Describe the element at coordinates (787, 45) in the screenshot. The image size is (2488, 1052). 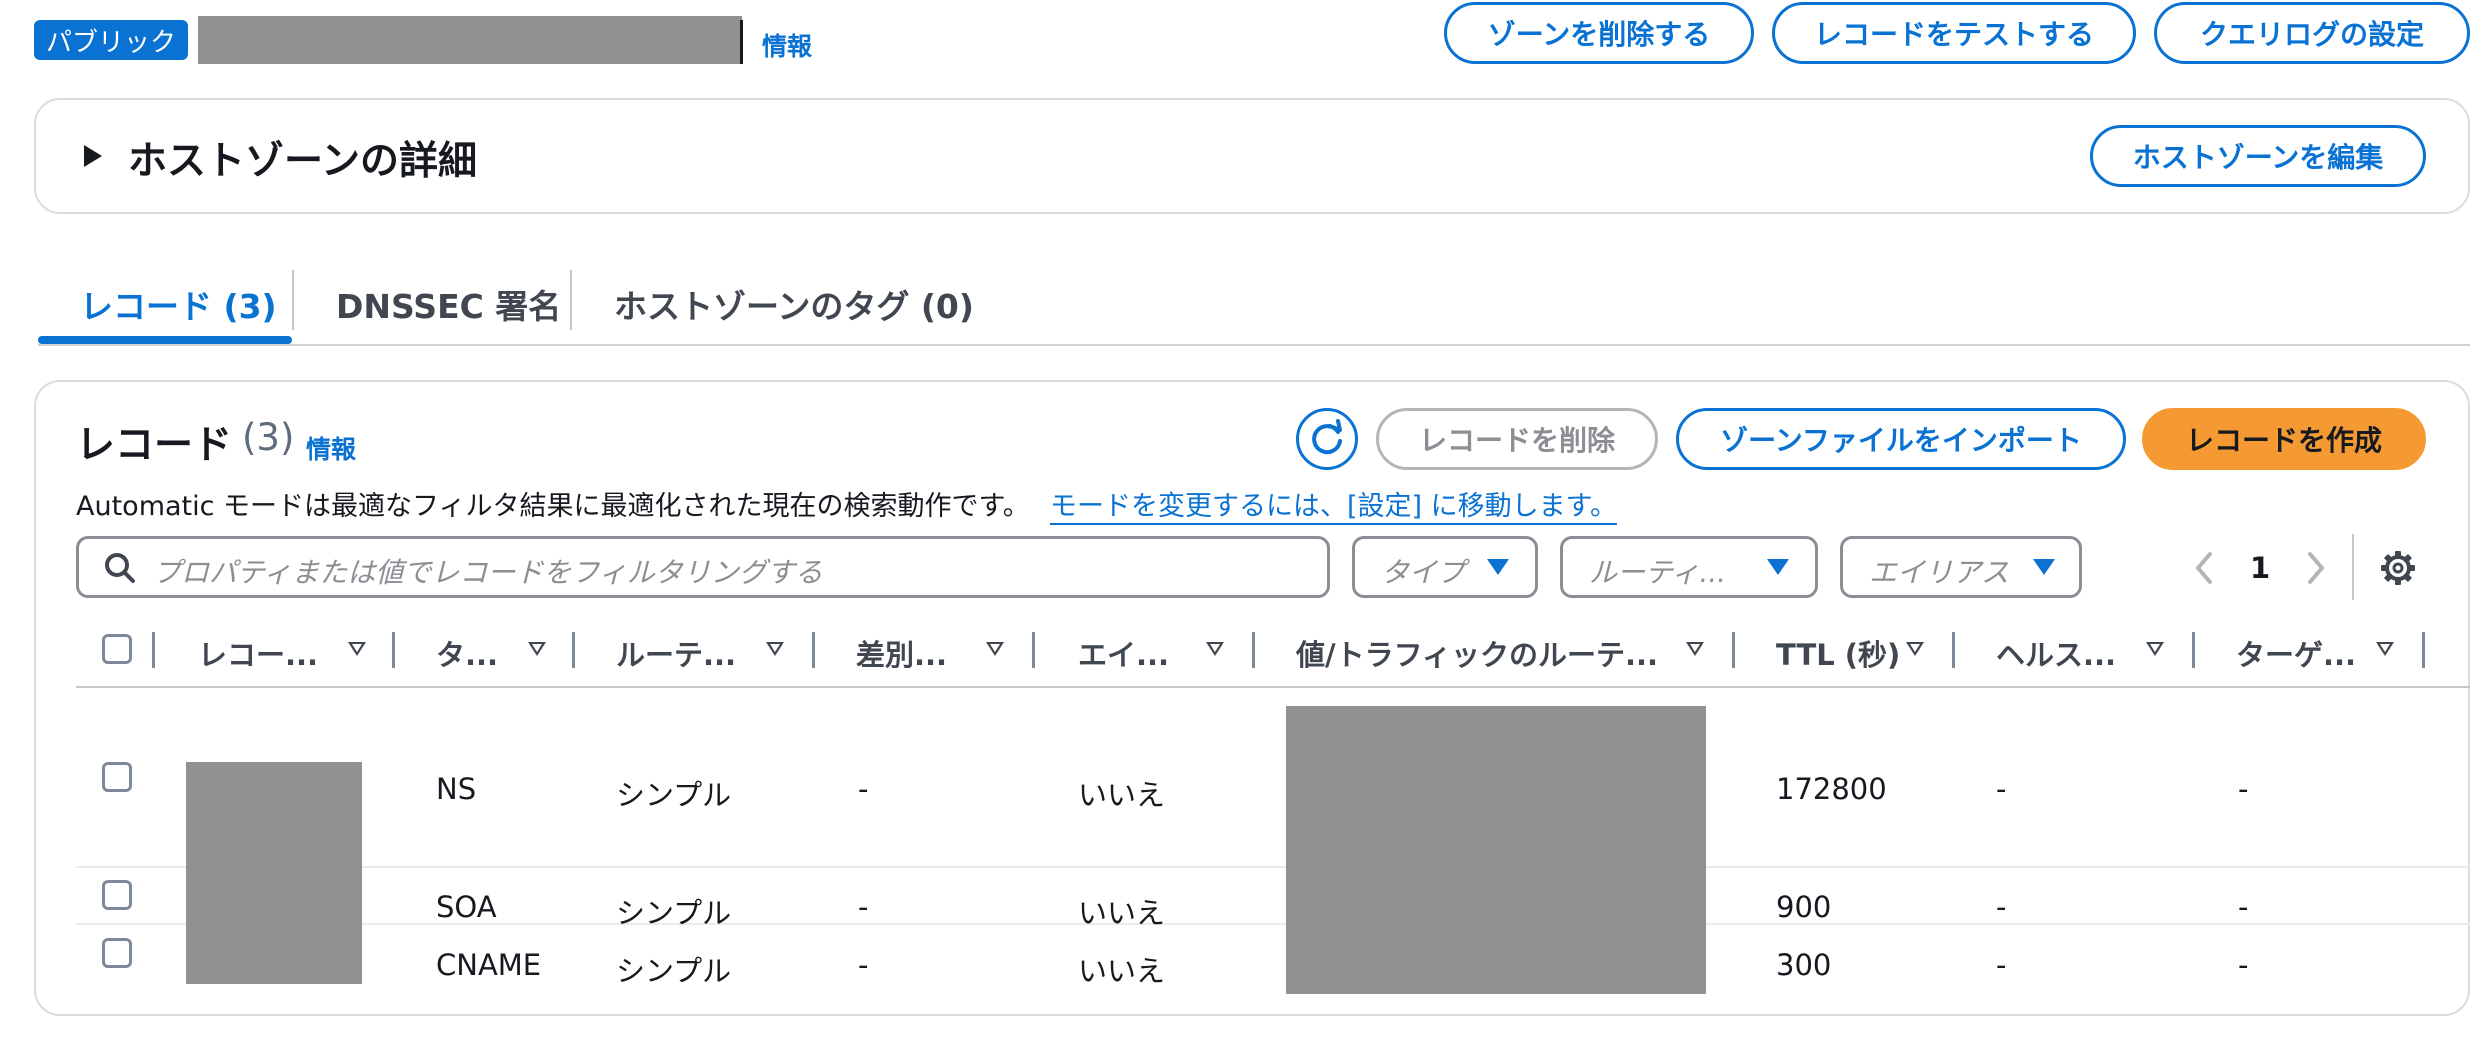
I see `header-info-link: 情報` at that location.